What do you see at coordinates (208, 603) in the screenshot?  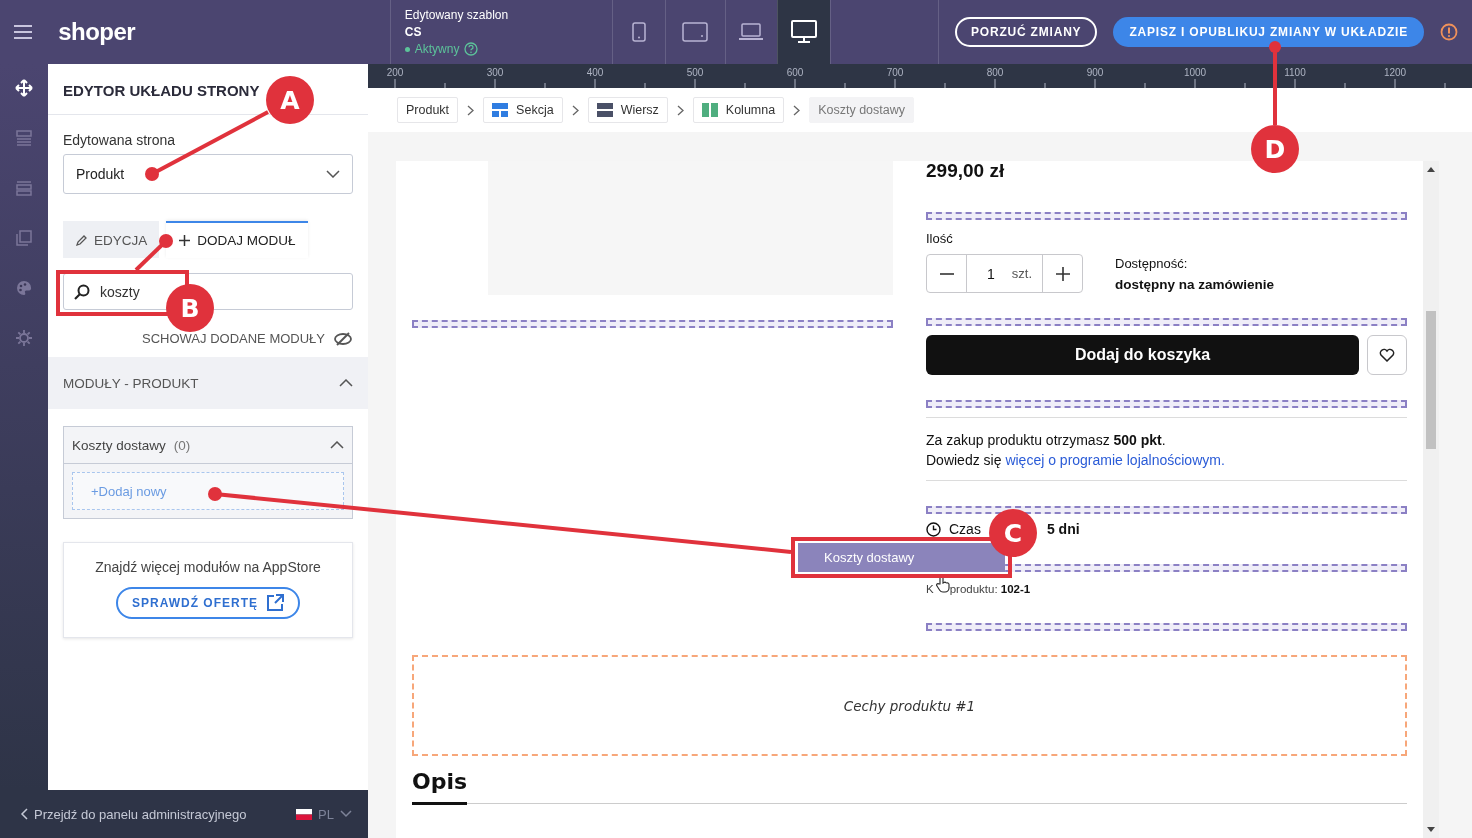 I see `offer-button: SPRAWDŹ OFERTĘ` at bounding box center [208, 603].